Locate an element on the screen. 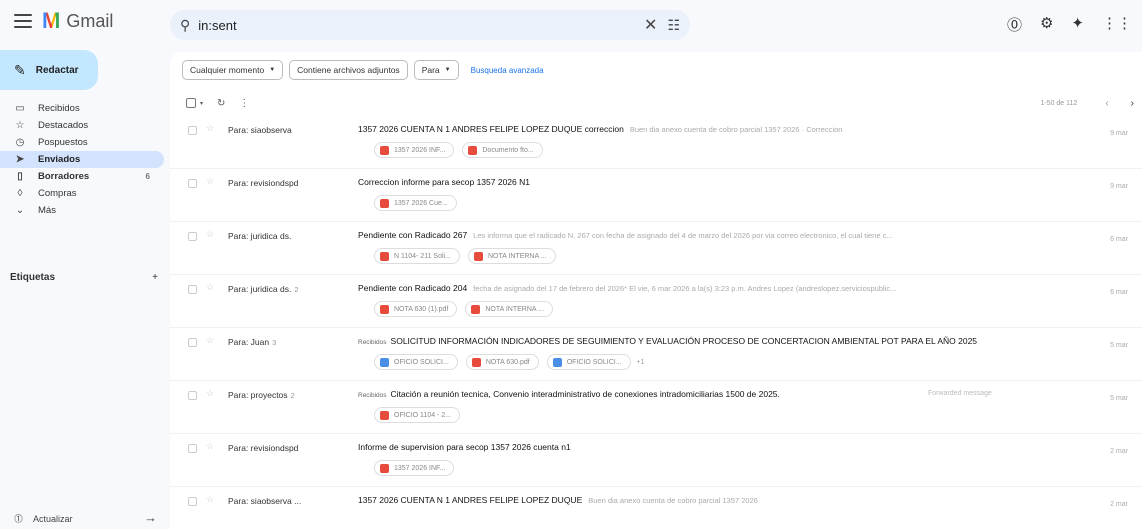 The image size is (1142, 529). main-menu-icon is located at coordinates (23, 21).